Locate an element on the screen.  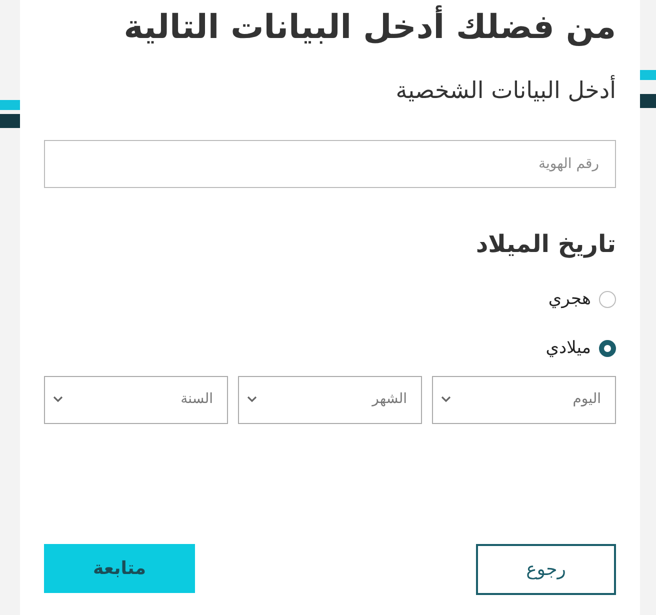
calendar-radio: هجري is located at coordinates (330, 299).